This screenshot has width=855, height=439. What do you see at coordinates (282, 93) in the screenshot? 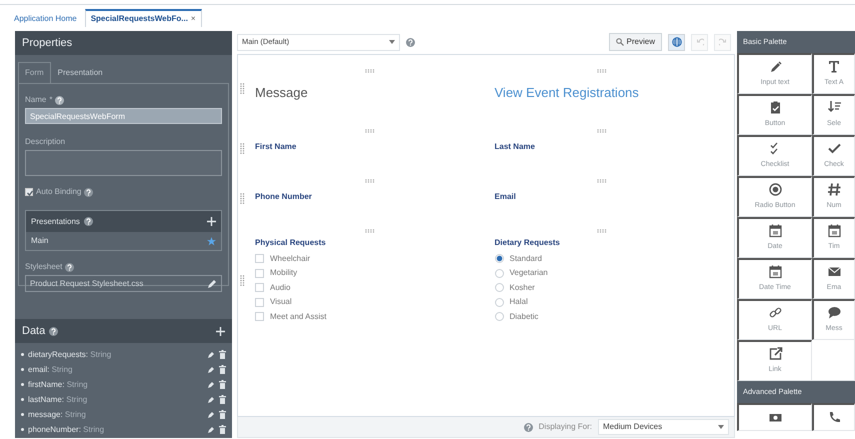
I see `form-heading: Message` at bounding box center [282, 93].